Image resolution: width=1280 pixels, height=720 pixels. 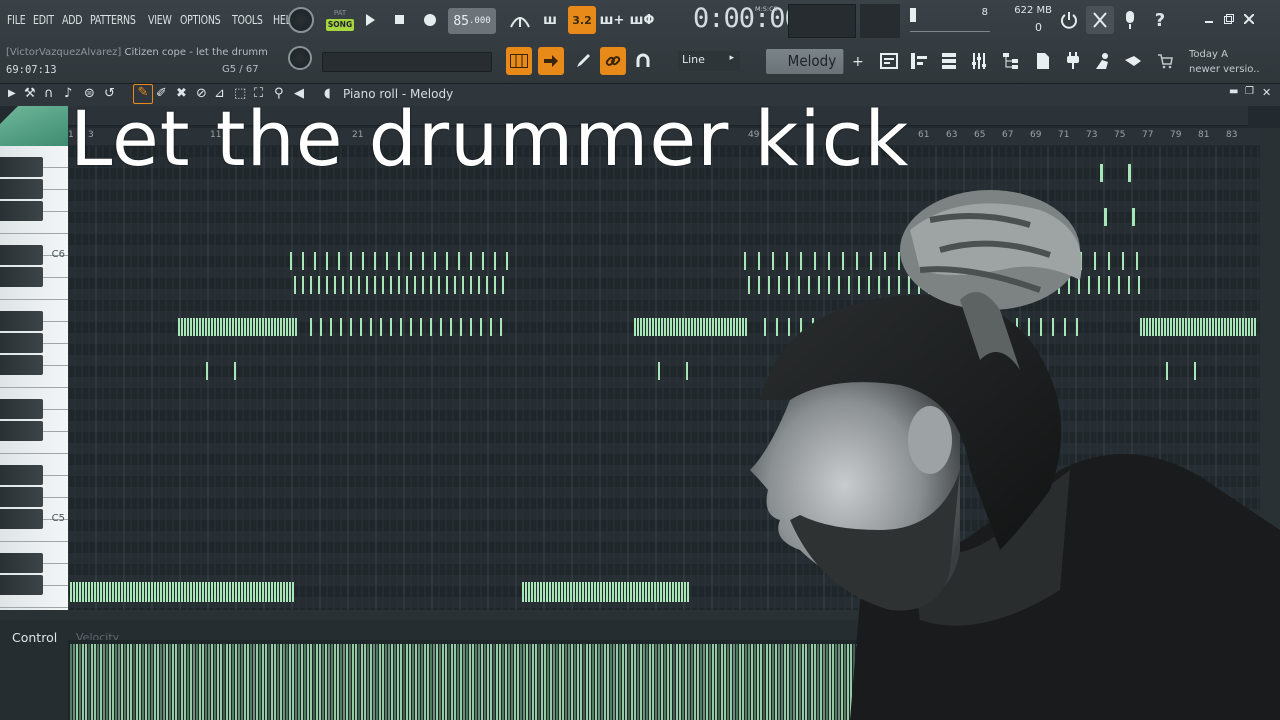 I want to click on velocity-lane, so click(x=664, y=680).